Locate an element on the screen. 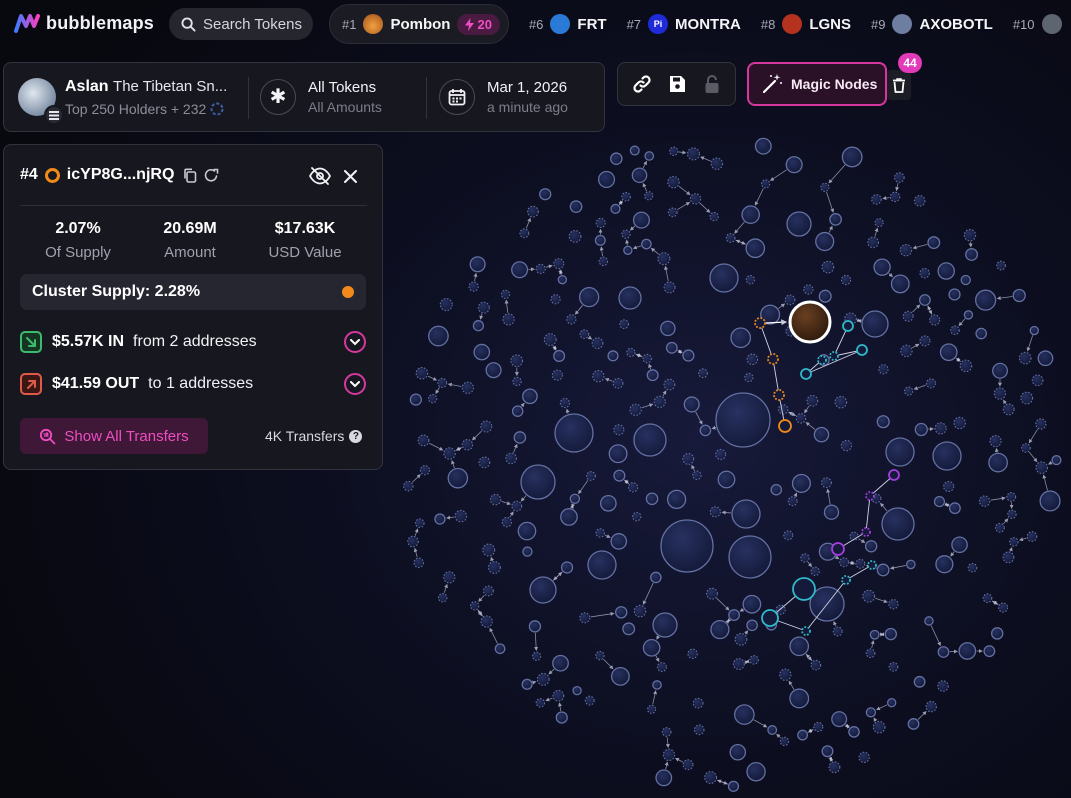 This screenshot has width=1071, height=798. ticker-item: #8 LGNS is located at coordinates (806, 24).